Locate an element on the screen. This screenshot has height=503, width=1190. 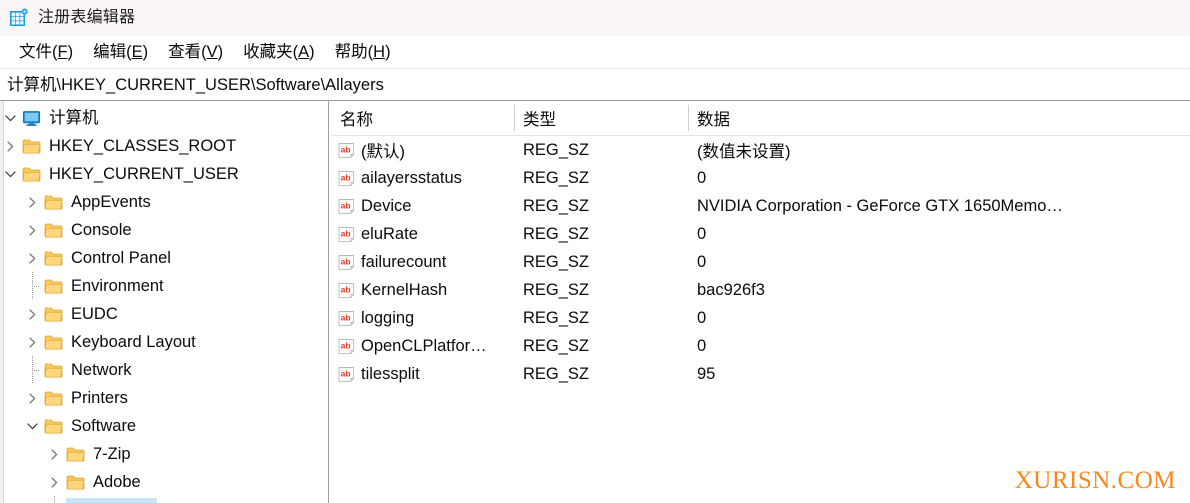
tree-node-label-wrap: Network is located at coordinates (90, 370).